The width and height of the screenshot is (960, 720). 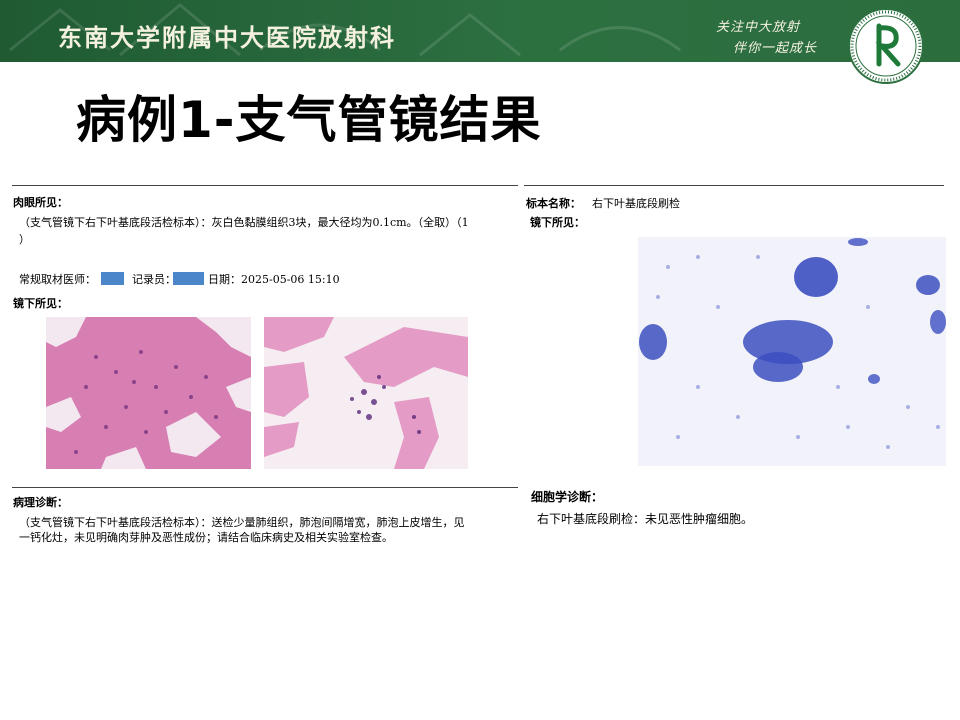 I want to click on cytology-diagnosis-label: 细胞学诊断：, so click(x=567, y=497).